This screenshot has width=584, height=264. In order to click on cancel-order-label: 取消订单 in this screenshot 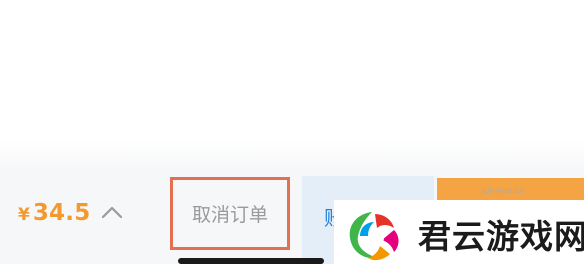, I will do `click(229, 215)`.